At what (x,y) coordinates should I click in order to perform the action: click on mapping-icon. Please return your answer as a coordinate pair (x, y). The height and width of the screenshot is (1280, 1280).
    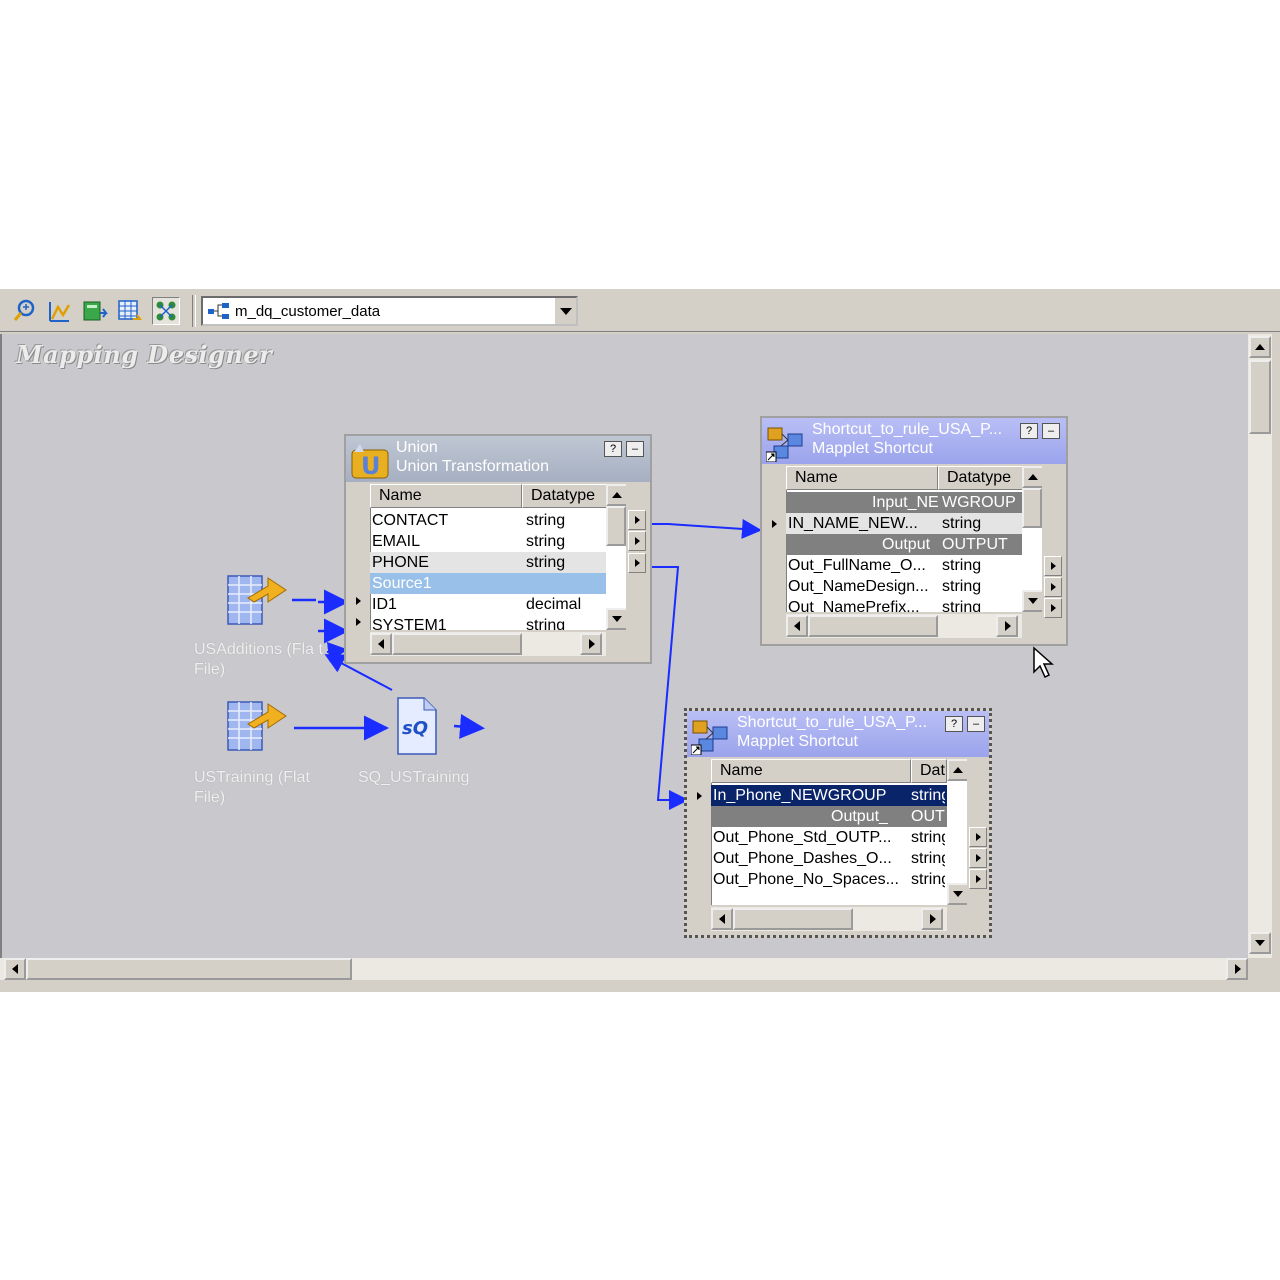
    Looking at the image, I should click on (219, 311).